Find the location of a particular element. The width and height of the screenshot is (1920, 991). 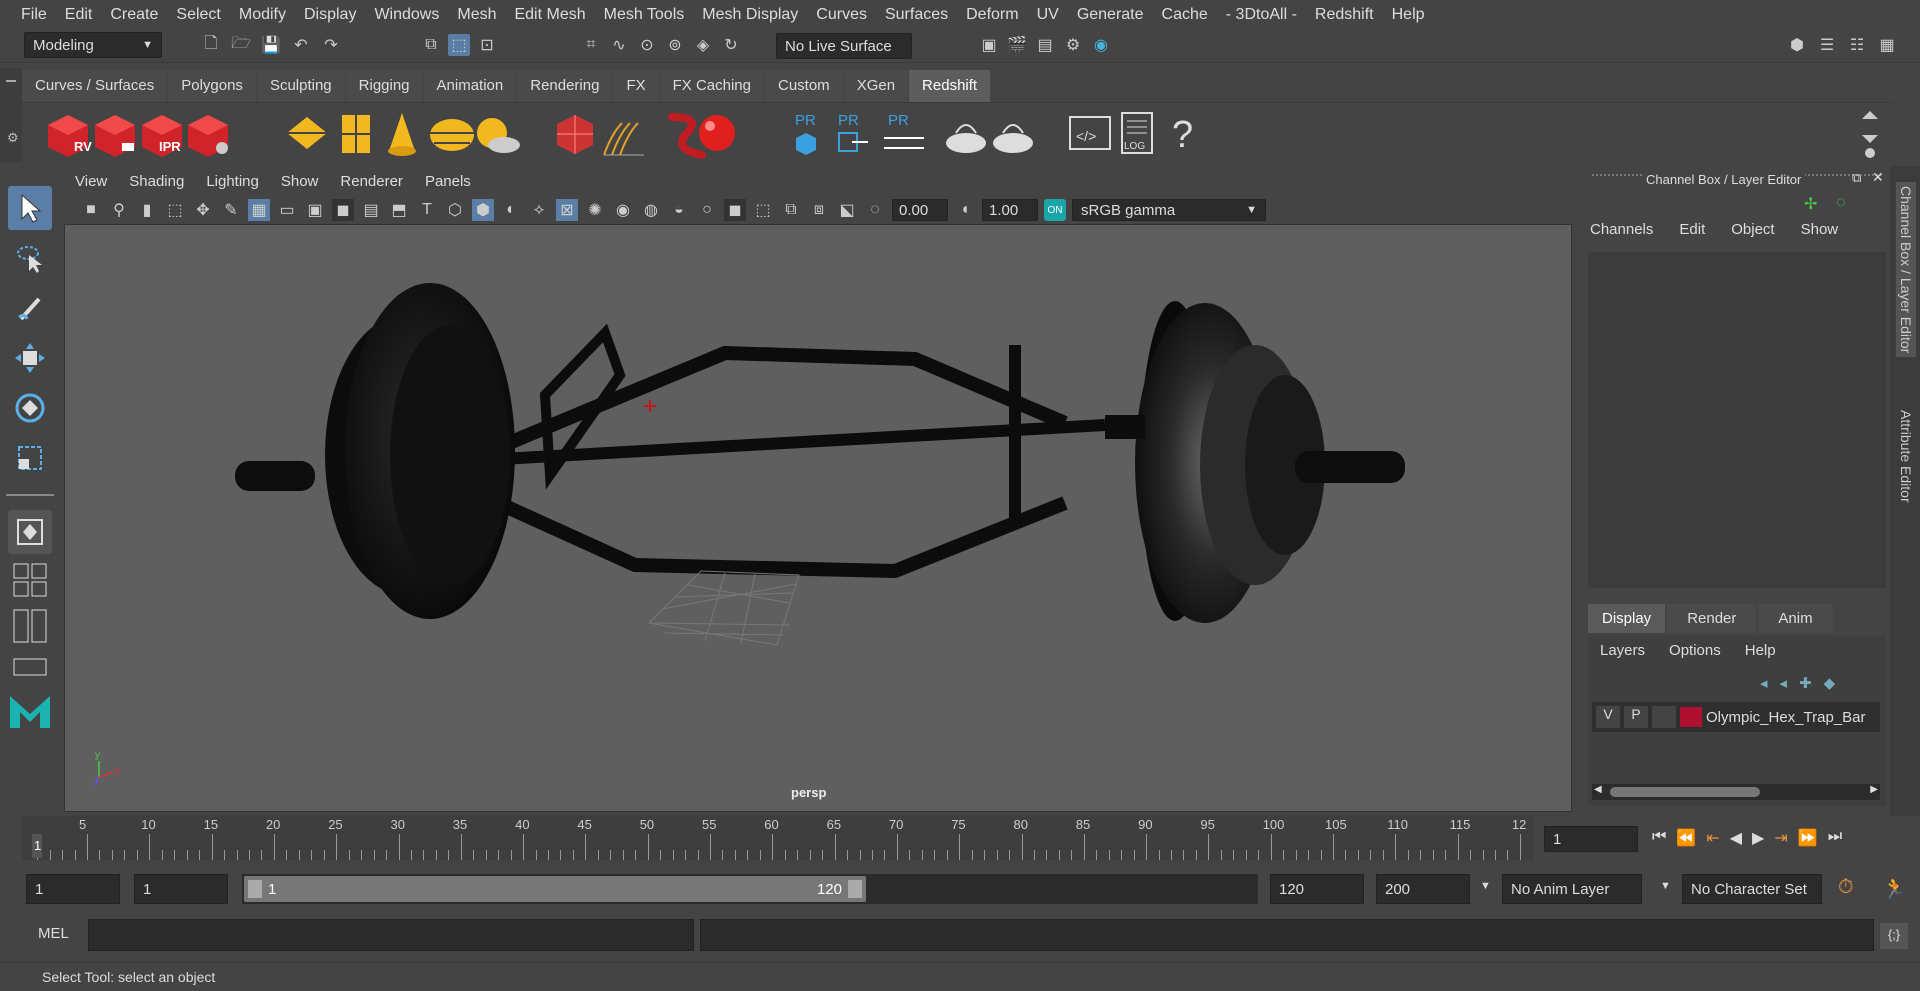

lasso-tool-icon is located at coordinates (30, 258).